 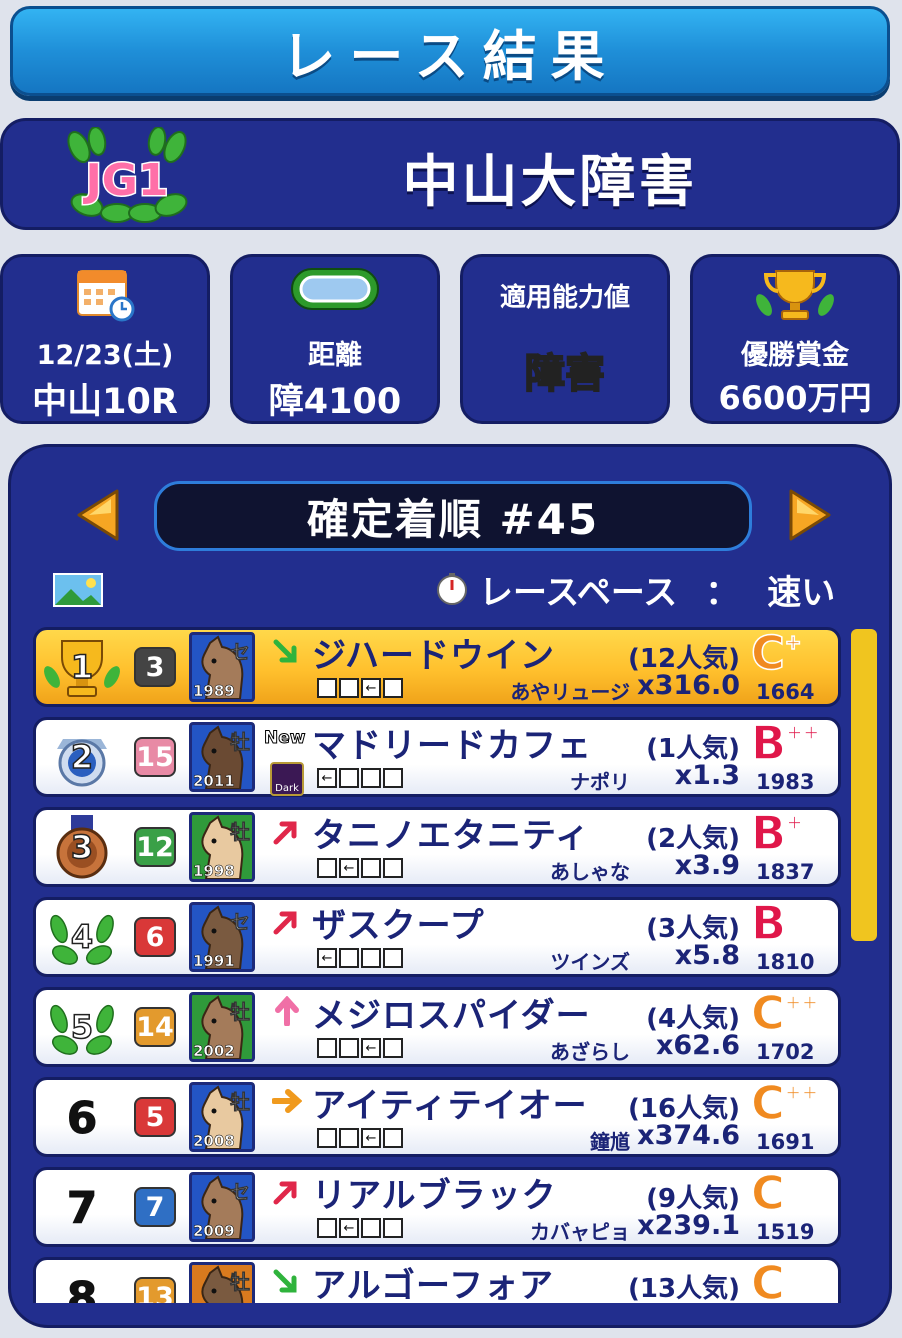 I want to click on horse-name: メジロスパイダー, so click(x=451, y=1016).